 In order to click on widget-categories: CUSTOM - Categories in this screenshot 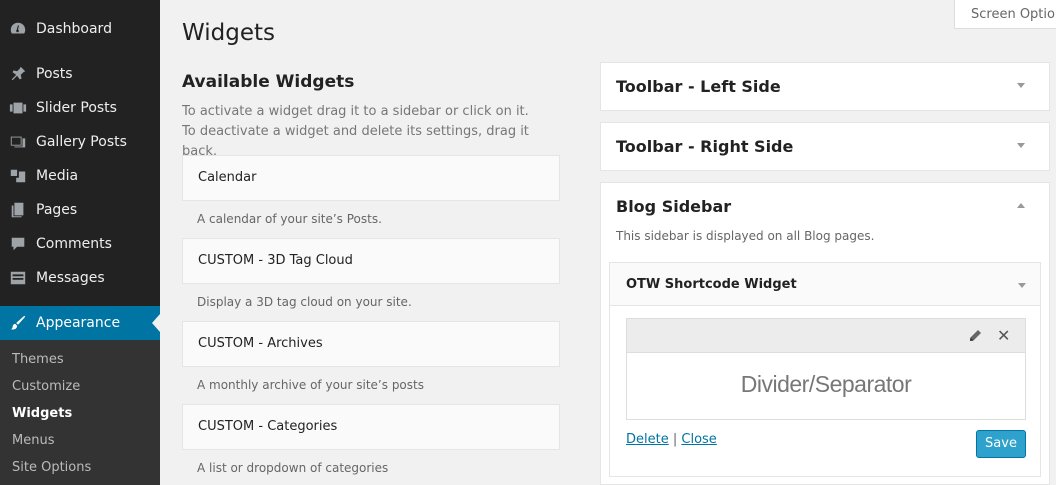, I will do `click(371, 427)`.